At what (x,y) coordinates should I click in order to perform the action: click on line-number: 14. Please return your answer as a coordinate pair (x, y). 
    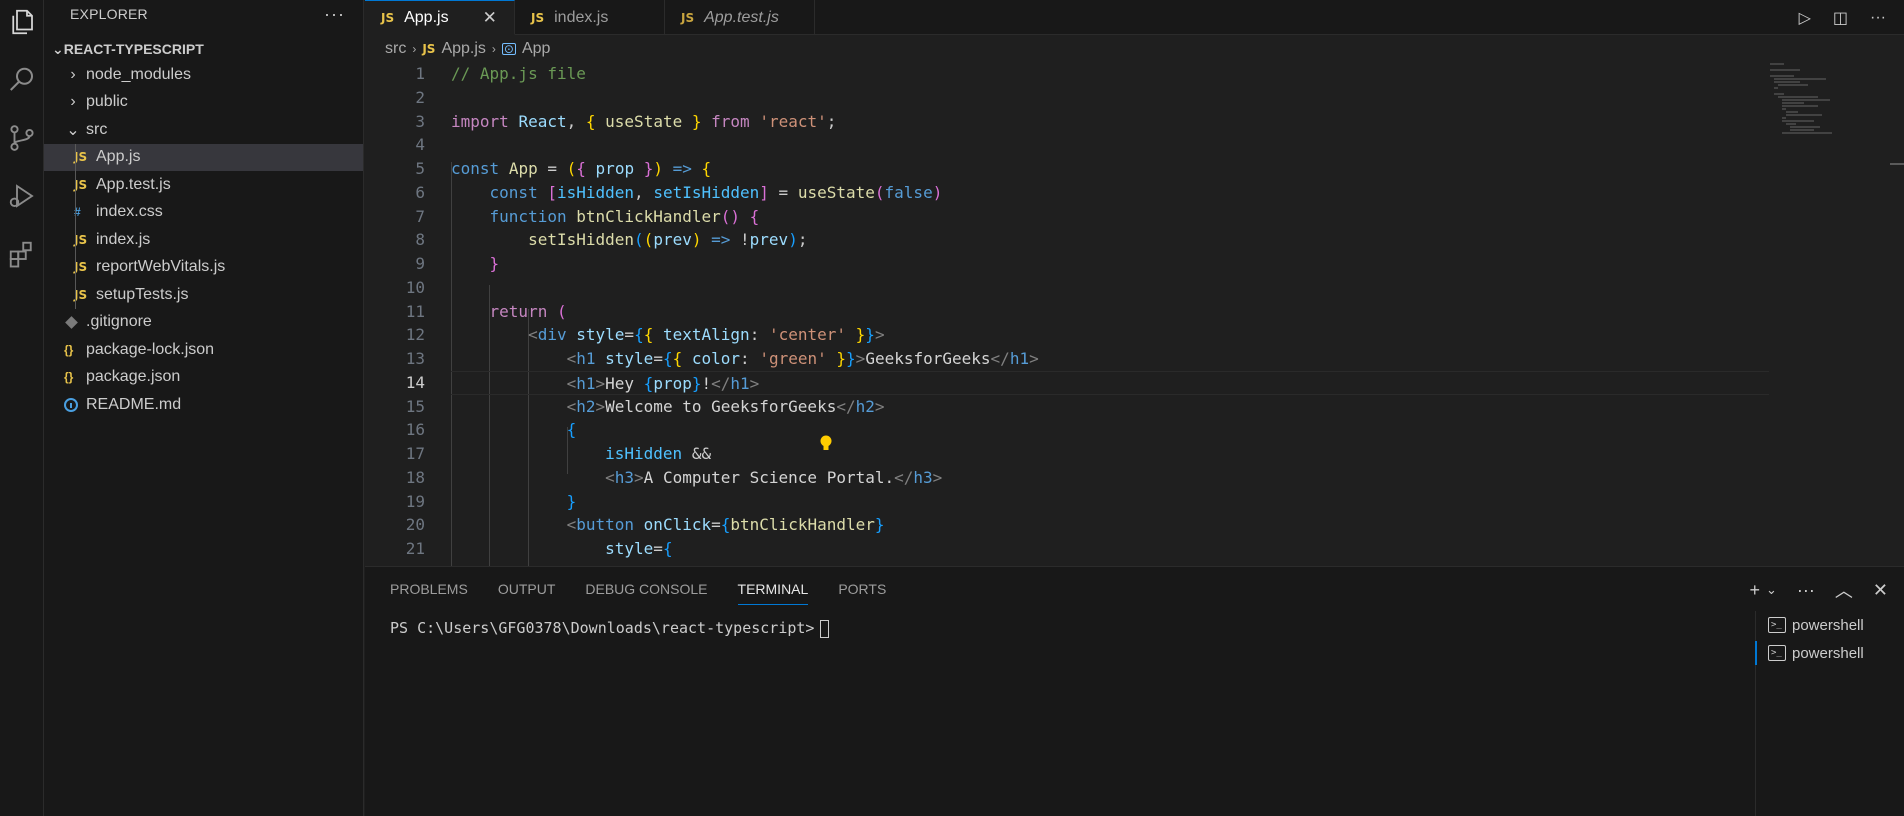
    Looking at the image, I should click on (415, 382).